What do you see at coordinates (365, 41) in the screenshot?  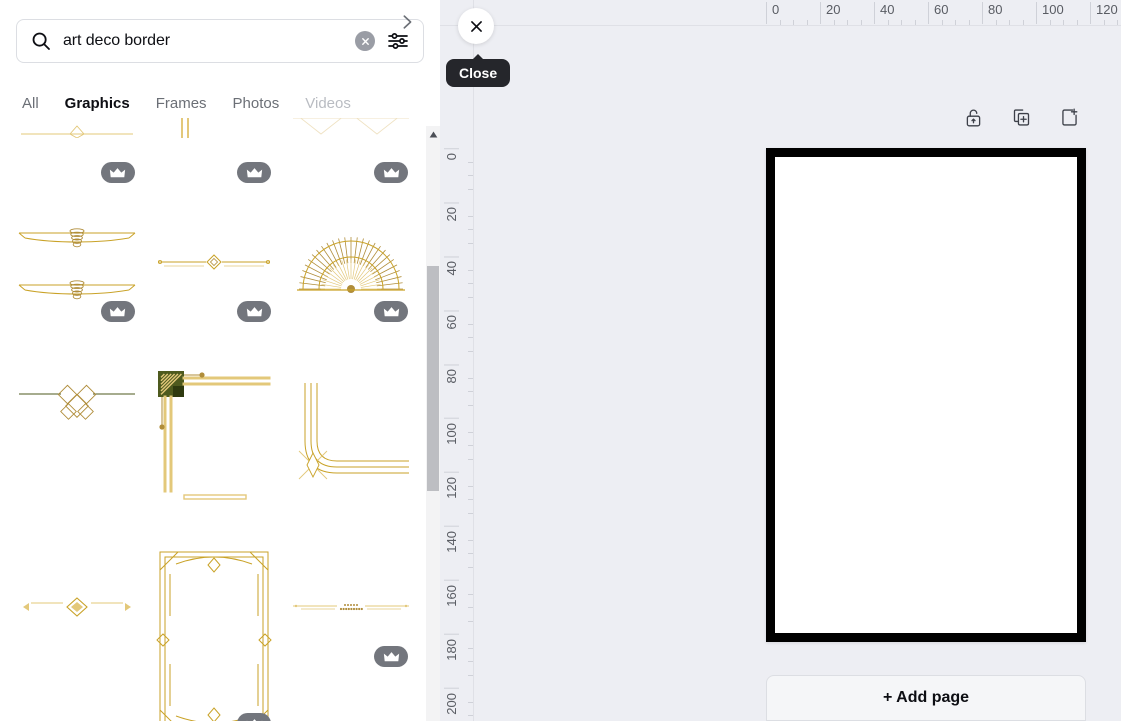 I see `clear-search-icon` at bounding box center [365, 41].